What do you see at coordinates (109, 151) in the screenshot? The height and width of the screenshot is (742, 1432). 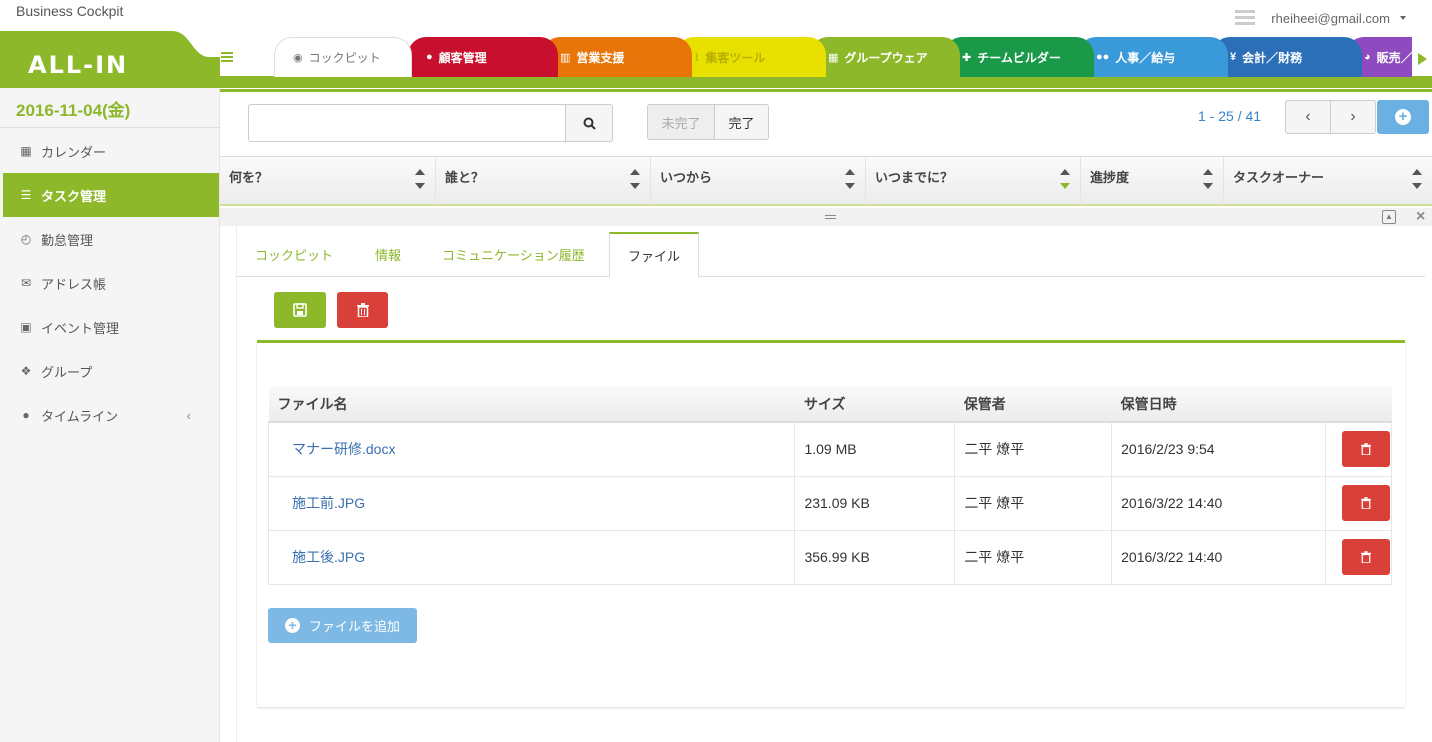 I see `sidebar-item-calendar: ▦ カレンダー` at bounding box center [109, 151].